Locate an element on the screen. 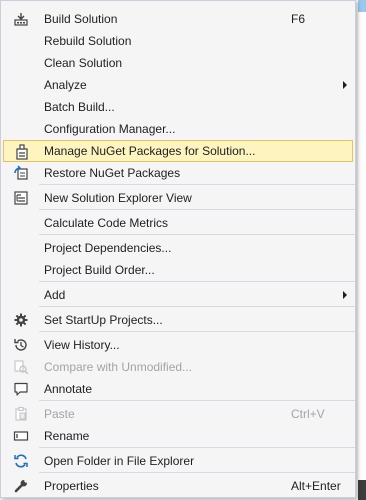 This screenshot has width=366, height=500. wrench-icon is located at coordinates (21, 486).